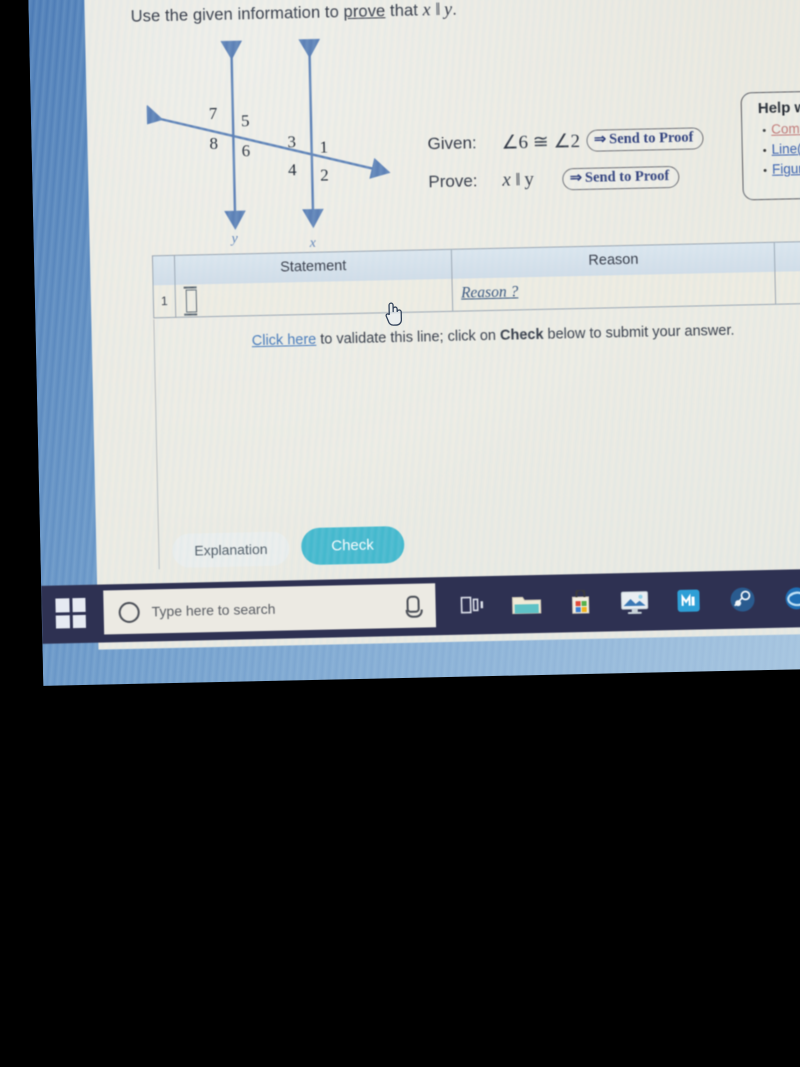 This screenshot has height=1067, width=800. I want to click on given-label: Given:, so click(452, 143).